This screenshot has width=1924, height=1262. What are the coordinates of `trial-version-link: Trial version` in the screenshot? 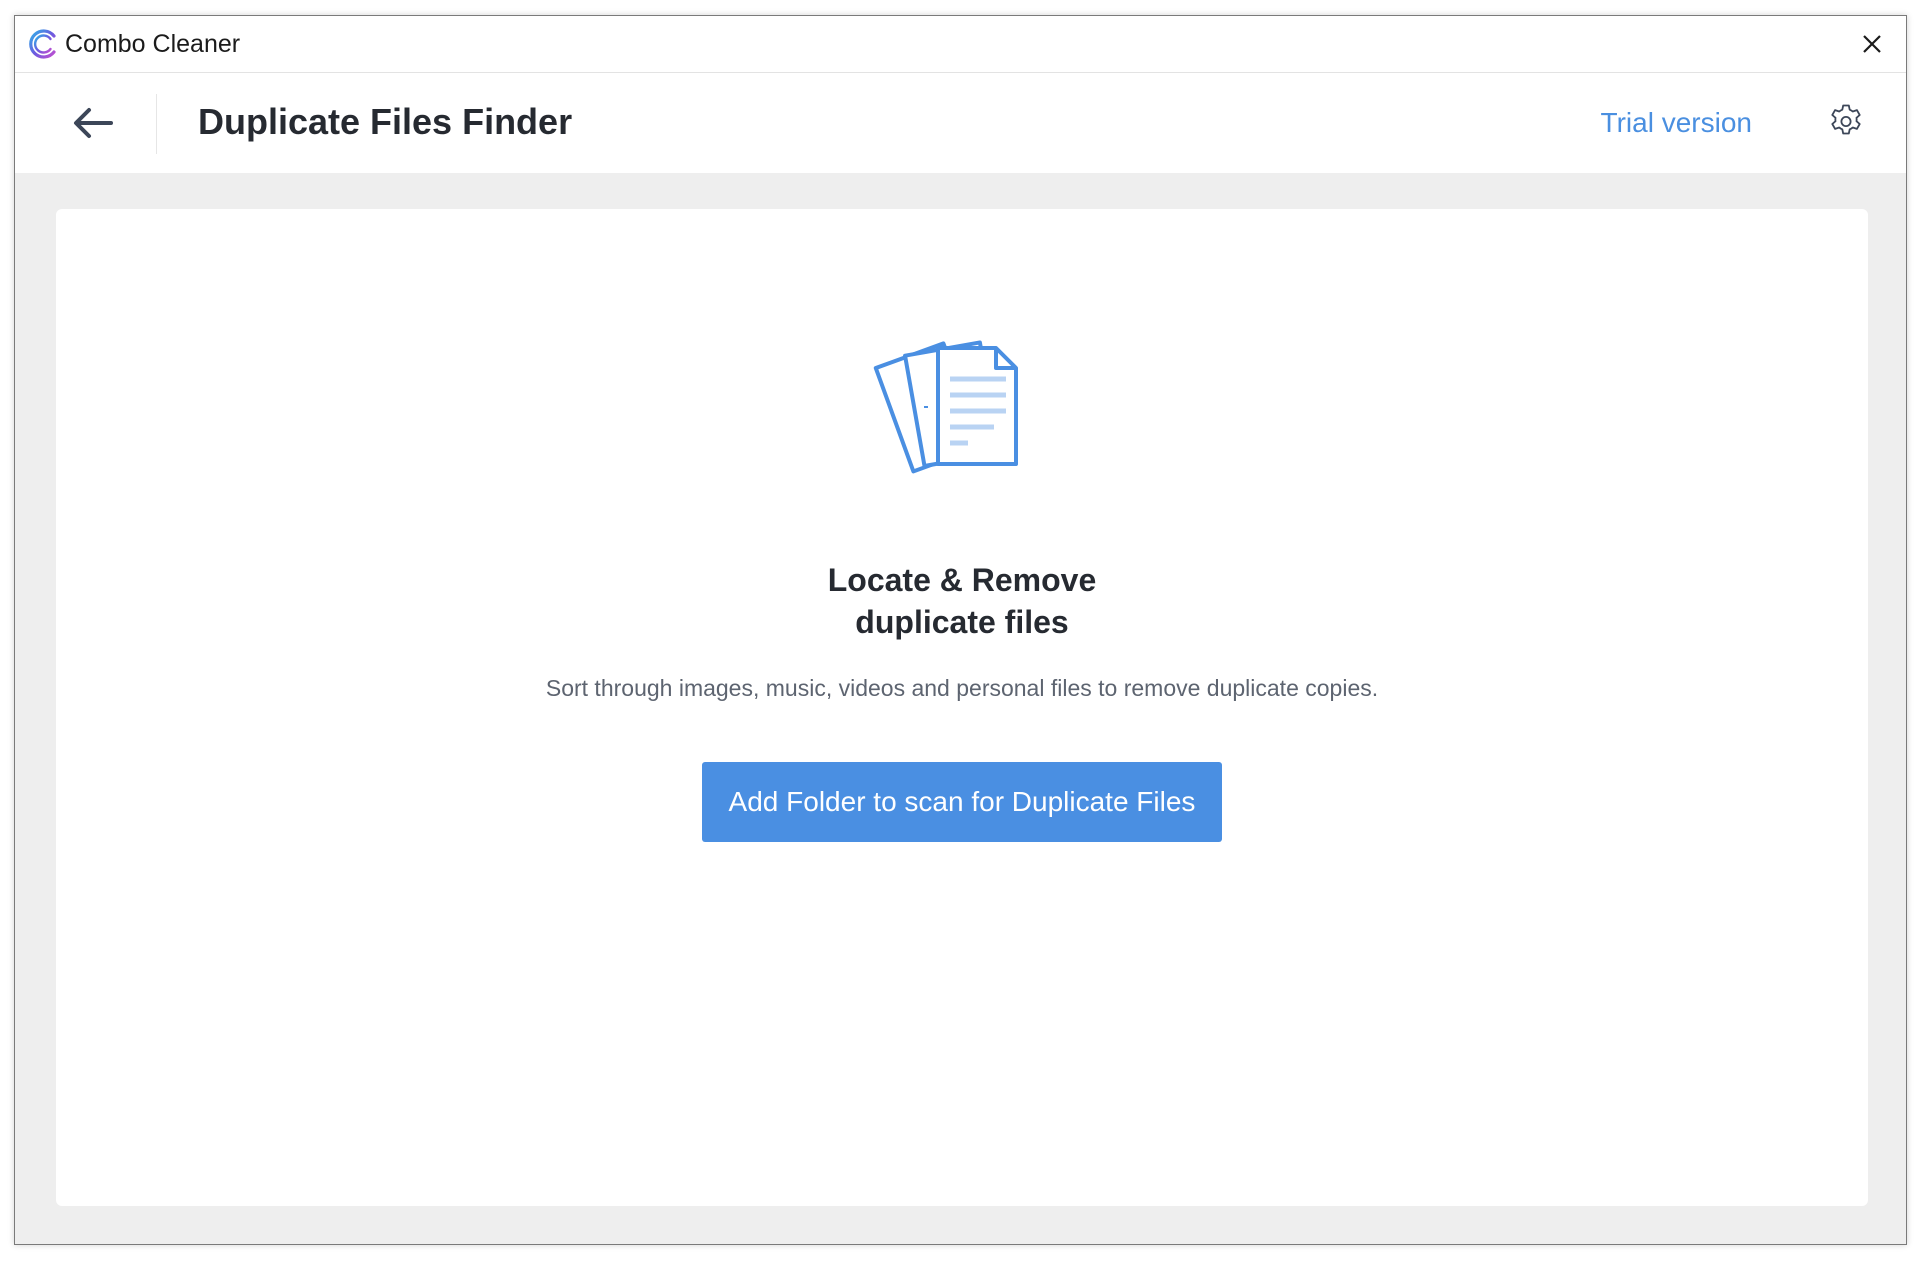 It's located at (1676, 123).